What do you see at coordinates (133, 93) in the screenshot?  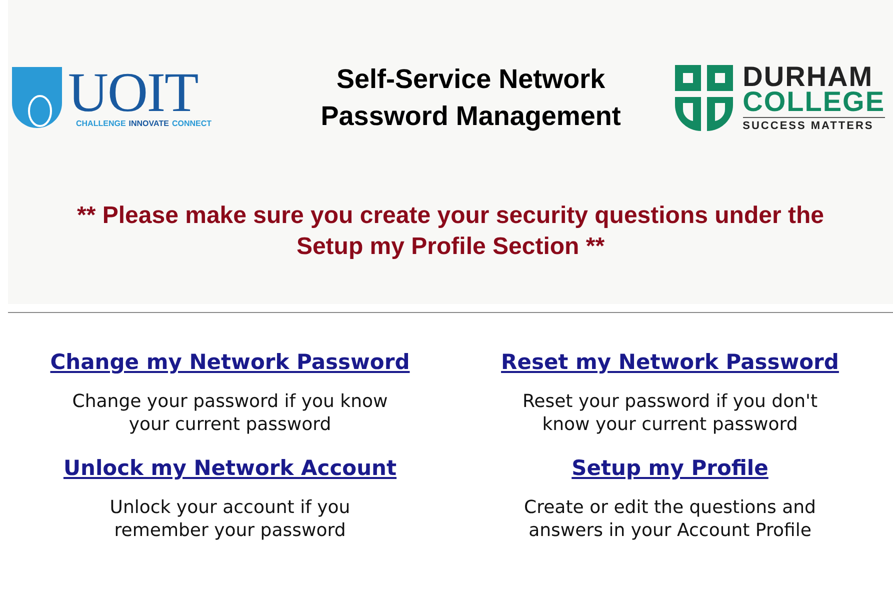 I see `logo-wordmark: UOIT` at bounding box center [133, 93].